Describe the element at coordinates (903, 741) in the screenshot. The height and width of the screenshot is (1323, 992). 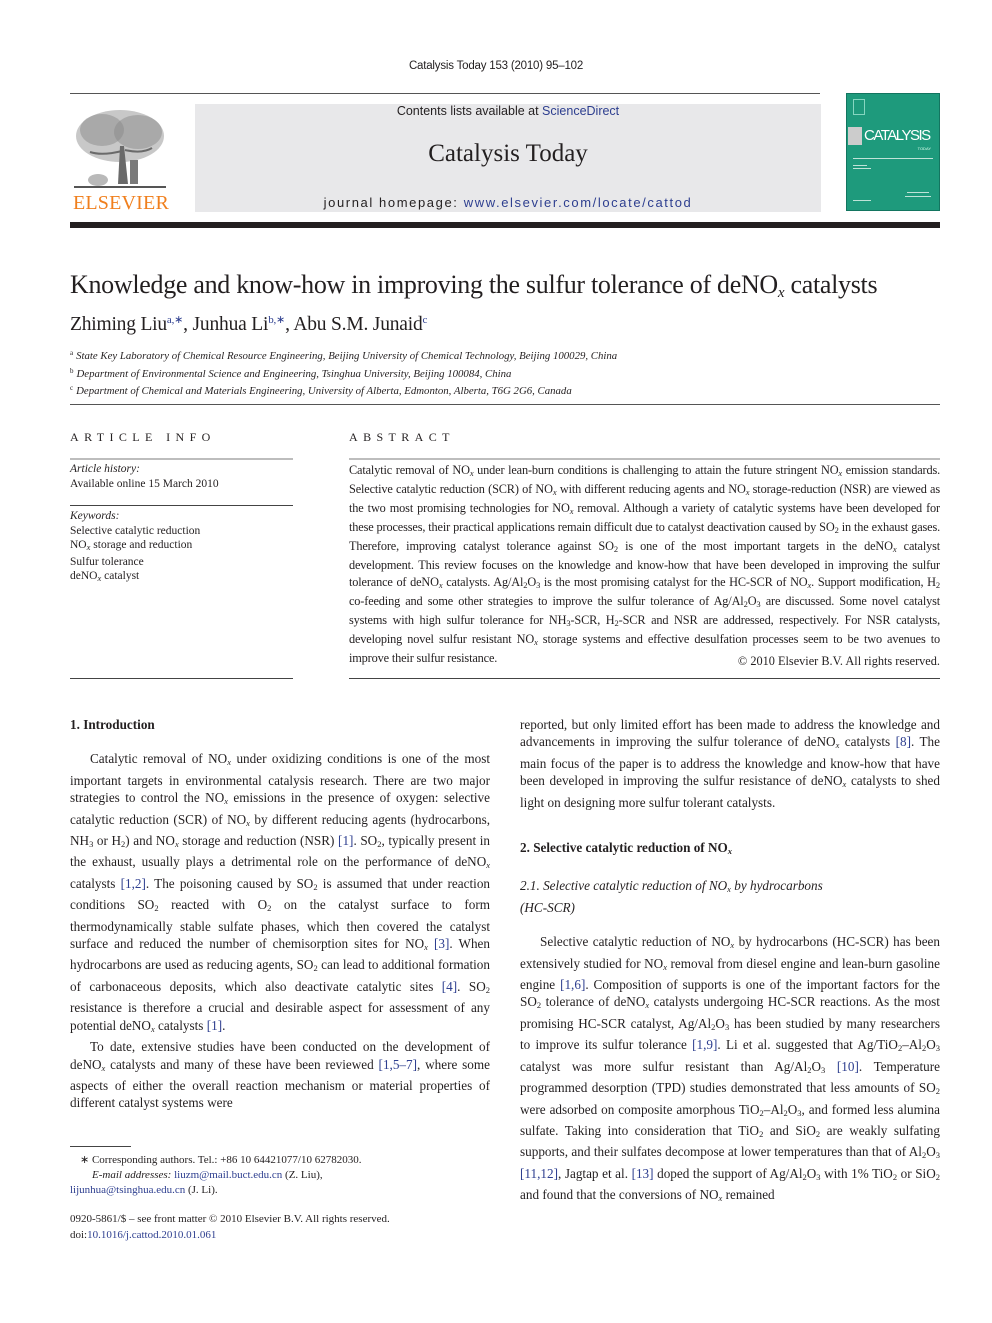
I see `citation-link: [8]` at that location.